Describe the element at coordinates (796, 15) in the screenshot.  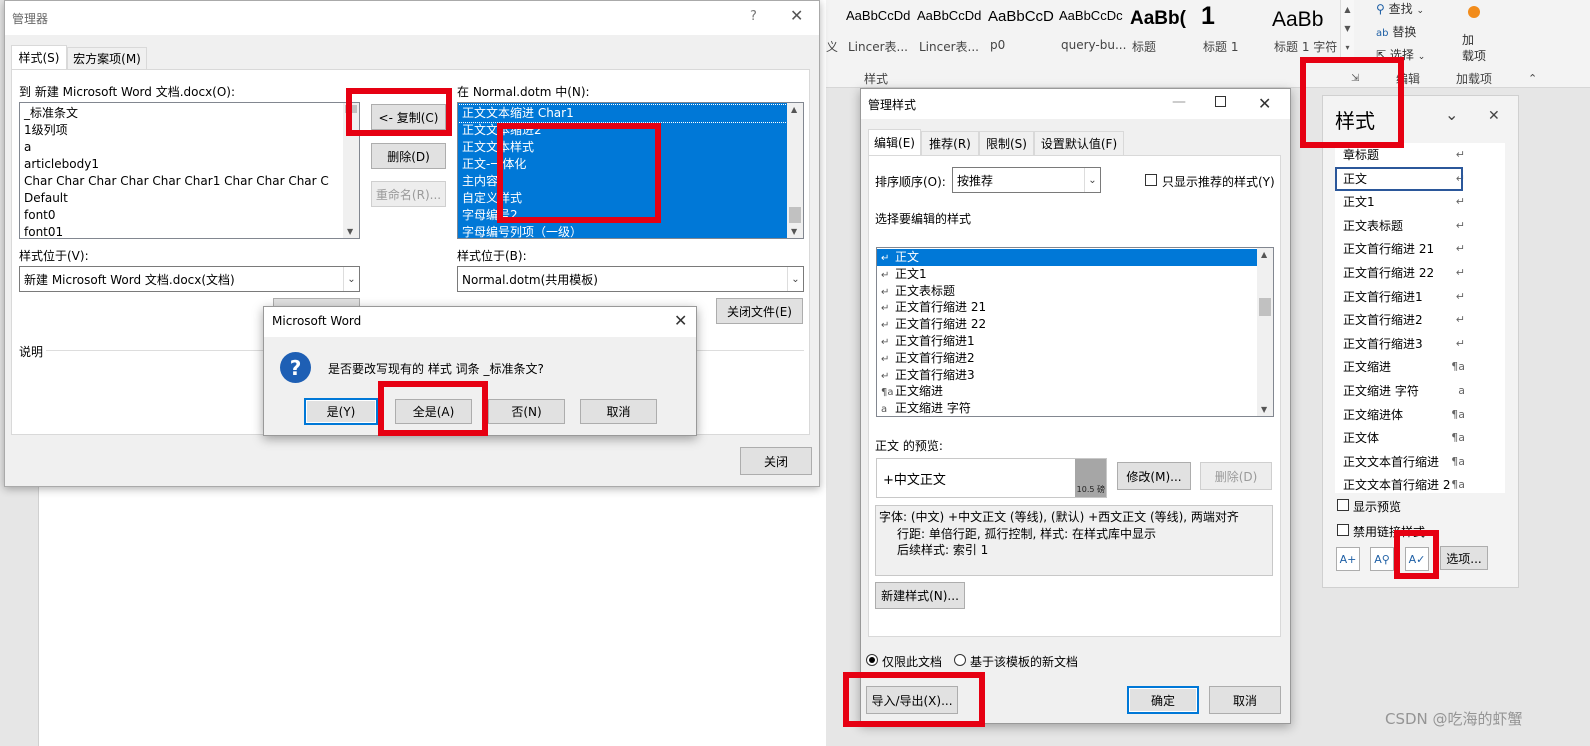
I see `organizer-close-icon: ✕` at that location.